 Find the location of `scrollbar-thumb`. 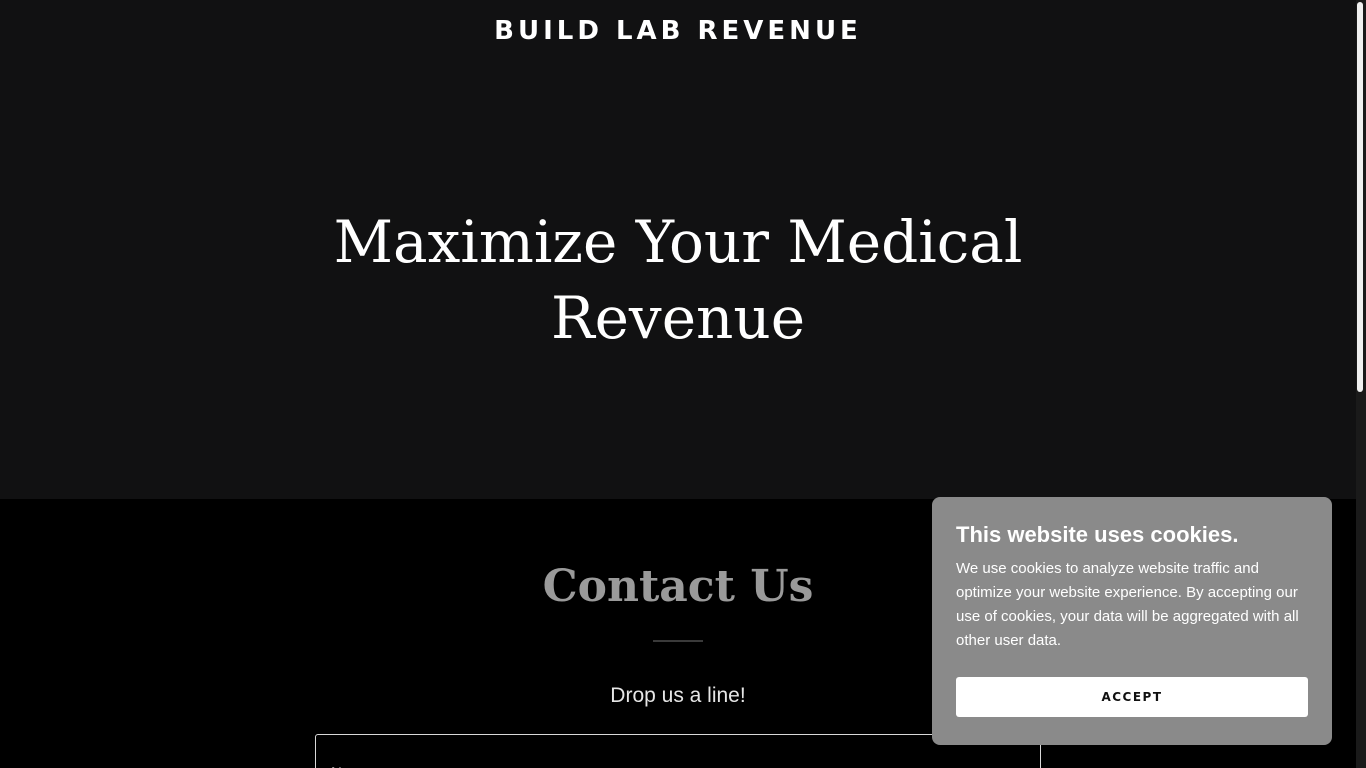

scrollbar-thumb is located at coordinates (1360, 197).